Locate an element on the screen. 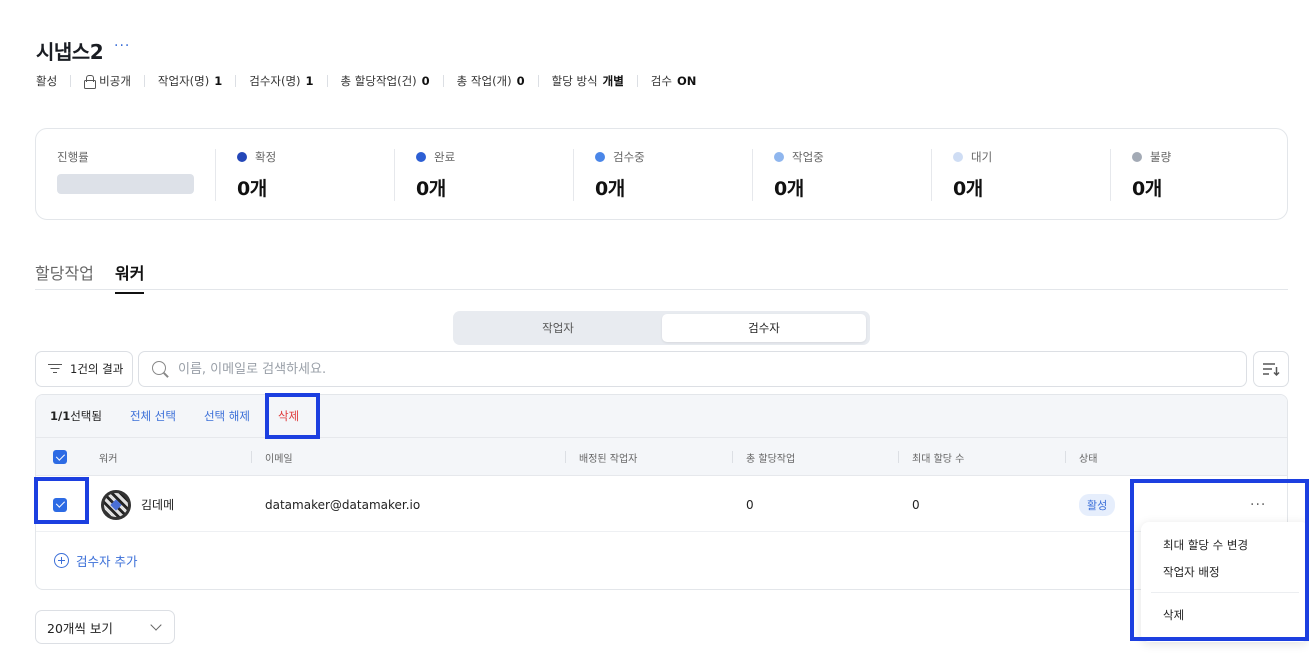 This screenshot has width=1309, height=653. max-assign-cell: 0 is located at coordinates (916, 504).